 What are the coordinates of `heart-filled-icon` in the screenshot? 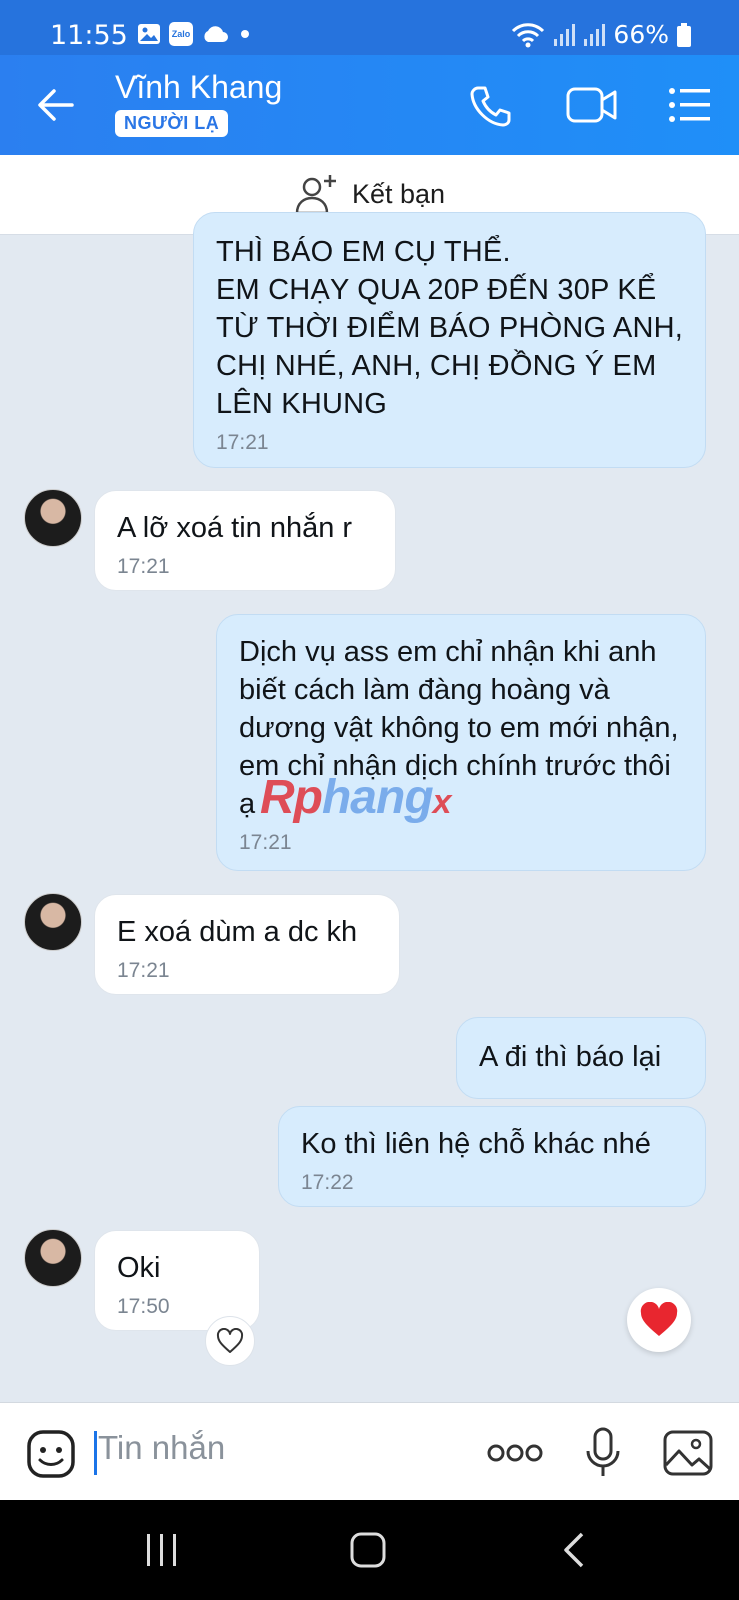 It's located at (659, 1319).